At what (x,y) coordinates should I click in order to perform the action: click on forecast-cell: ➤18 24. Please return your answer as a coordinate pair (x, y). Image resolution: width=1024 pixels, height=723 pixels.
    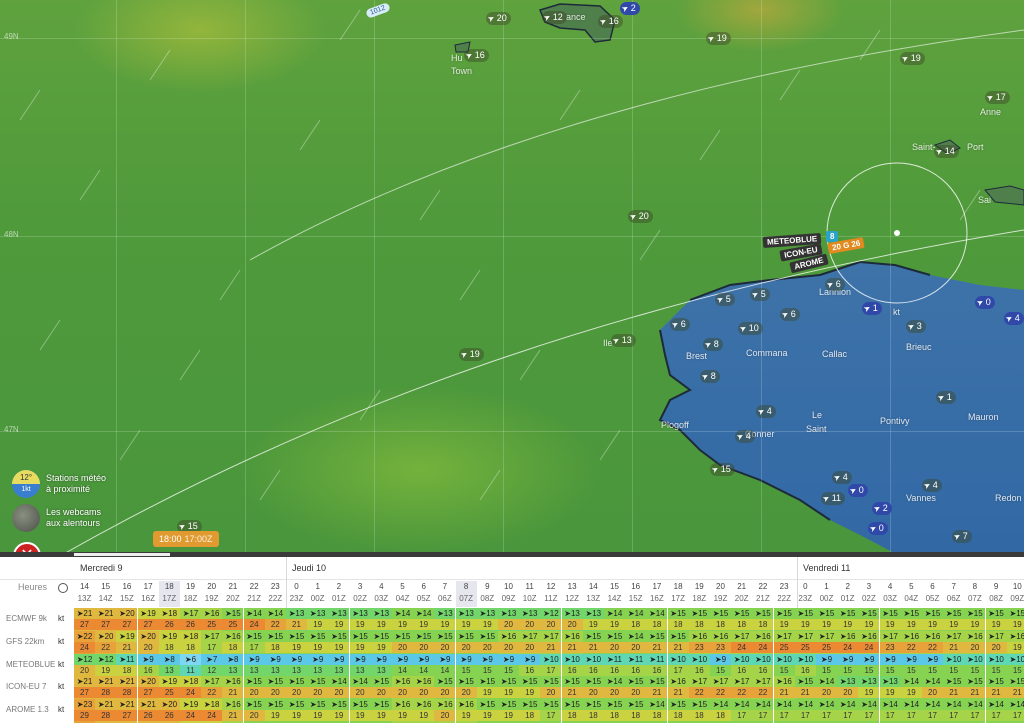
    Looking at the image, I should click on (190, 688).